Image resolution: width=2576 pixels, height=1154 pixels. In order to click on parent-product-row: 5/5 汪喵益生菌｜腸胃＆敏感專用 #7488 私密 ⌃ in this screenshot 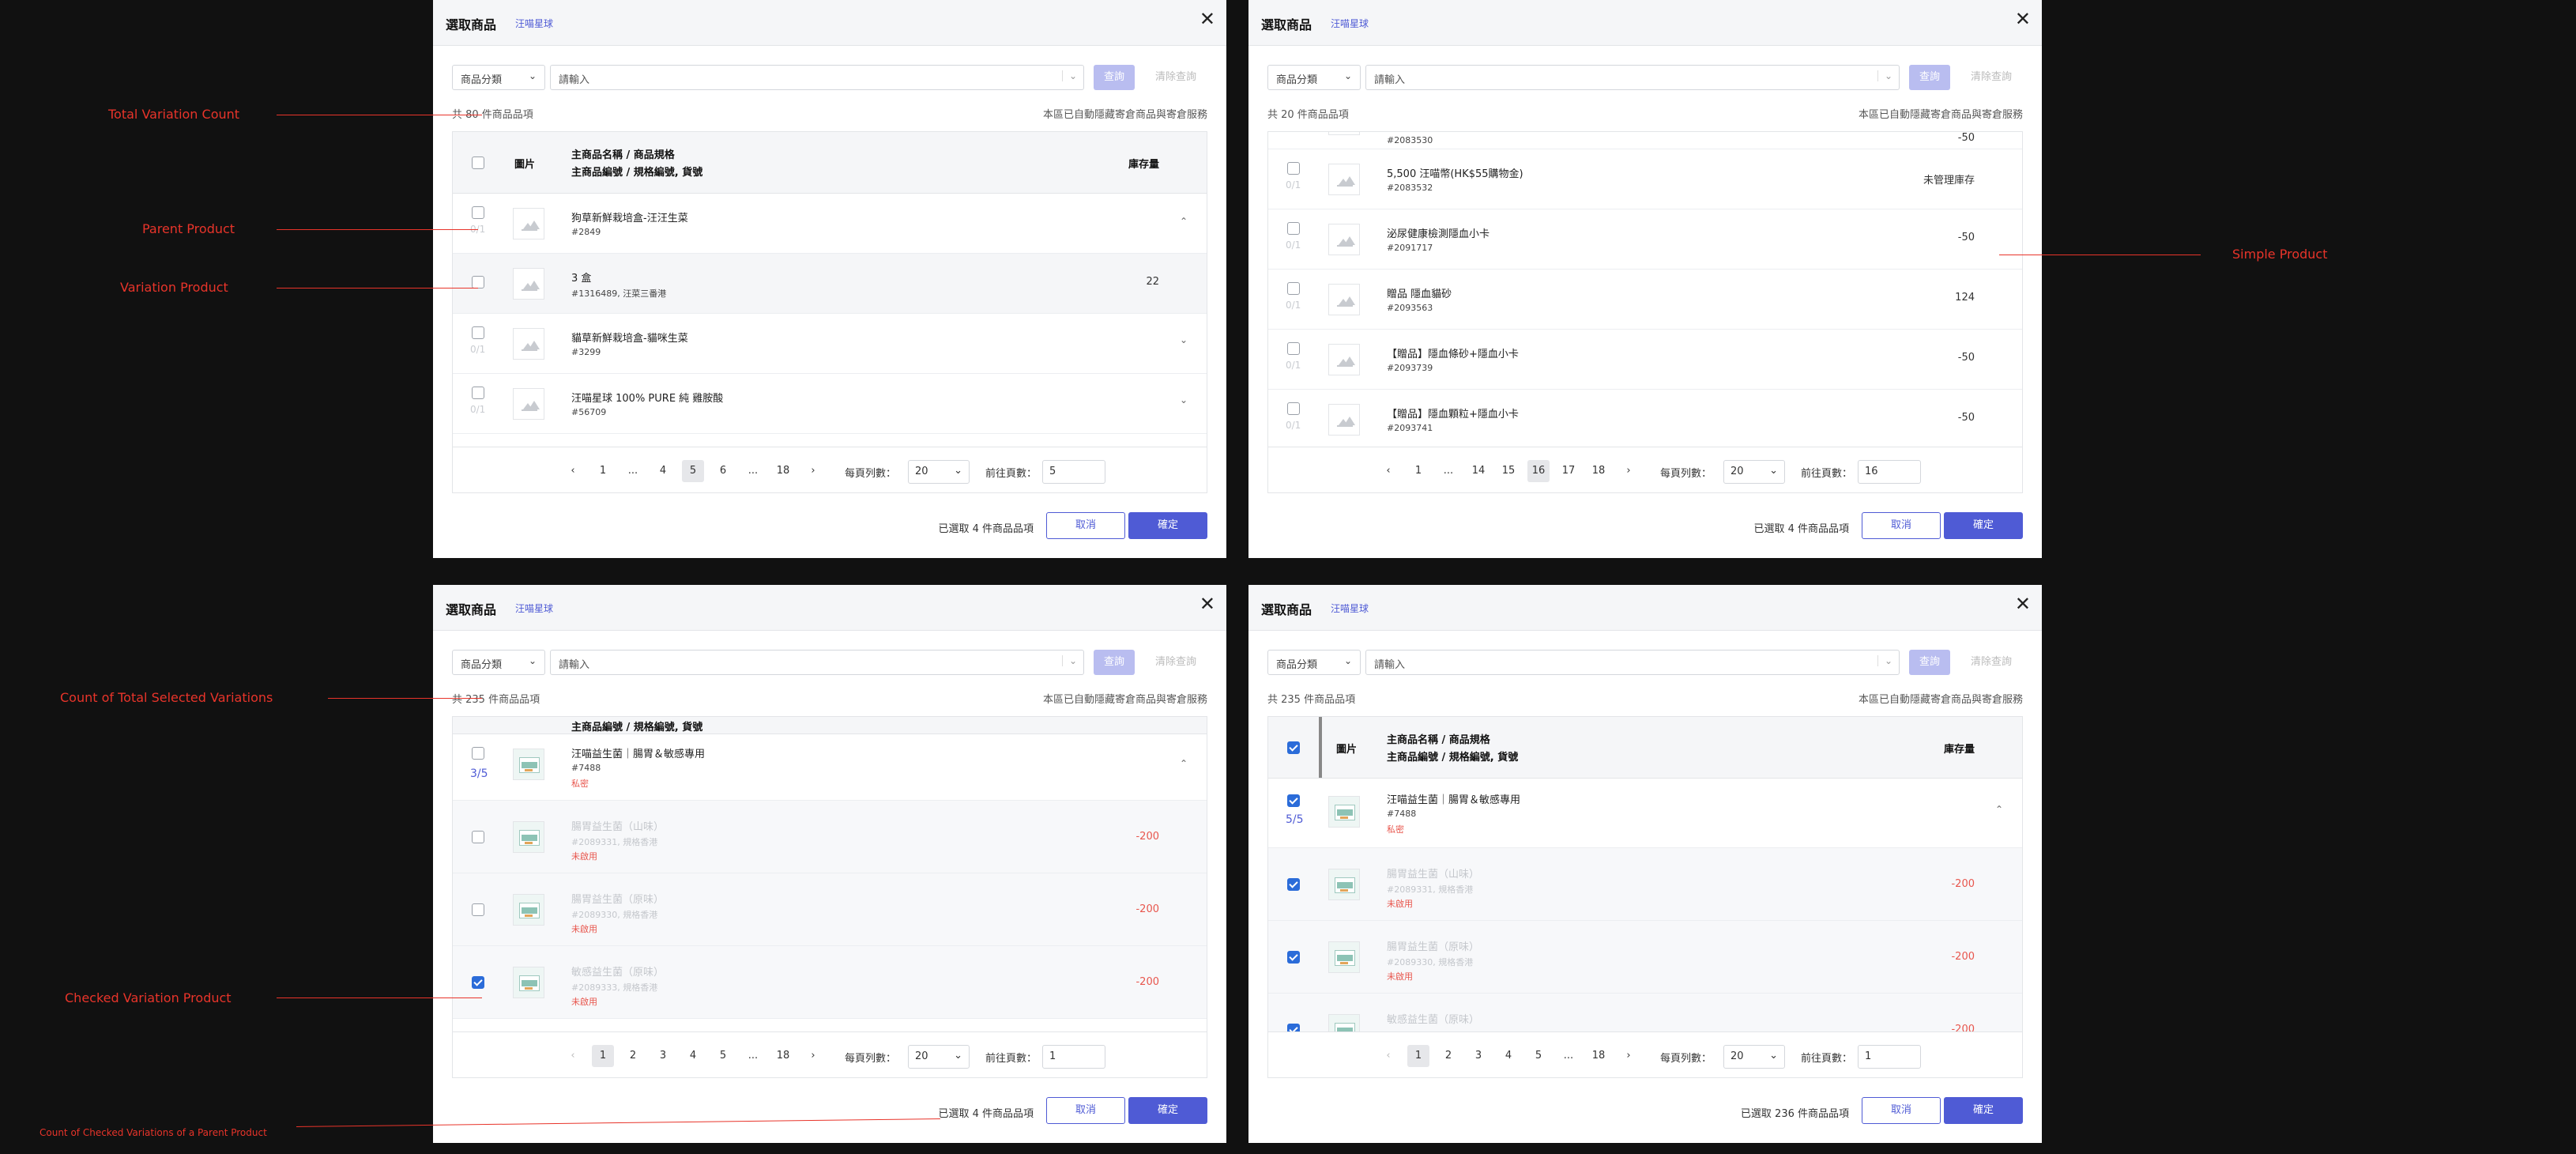, I will do `click(1645, 813)`.